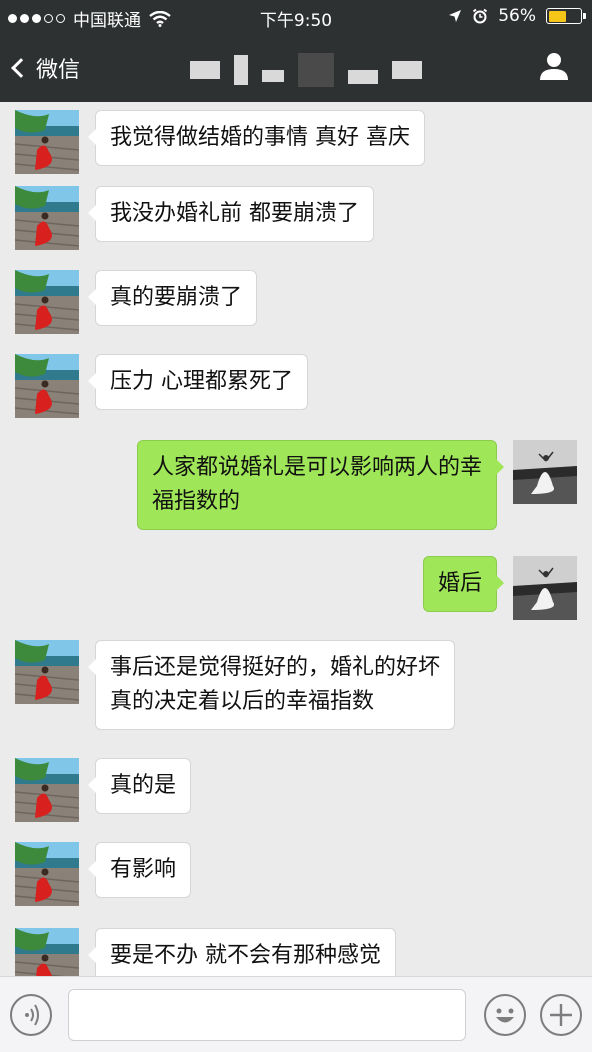  What do you see at coordinates (260, 137) in the screenshot?
I see `message-text-line: 我觉得做结婚的事情 真好 喜庆` at bounding box center [260, 137].